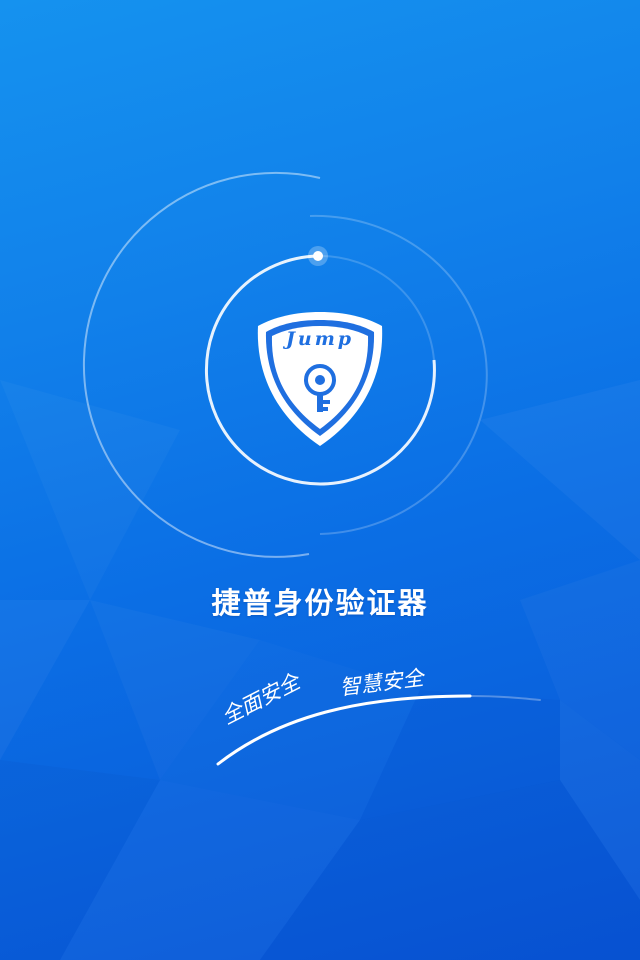 Image resolution: width=640 pixels, height=960 pixels. Describe the element at coordinates (378, 730) in the screenshot. I see `swoosh-line` at that location.